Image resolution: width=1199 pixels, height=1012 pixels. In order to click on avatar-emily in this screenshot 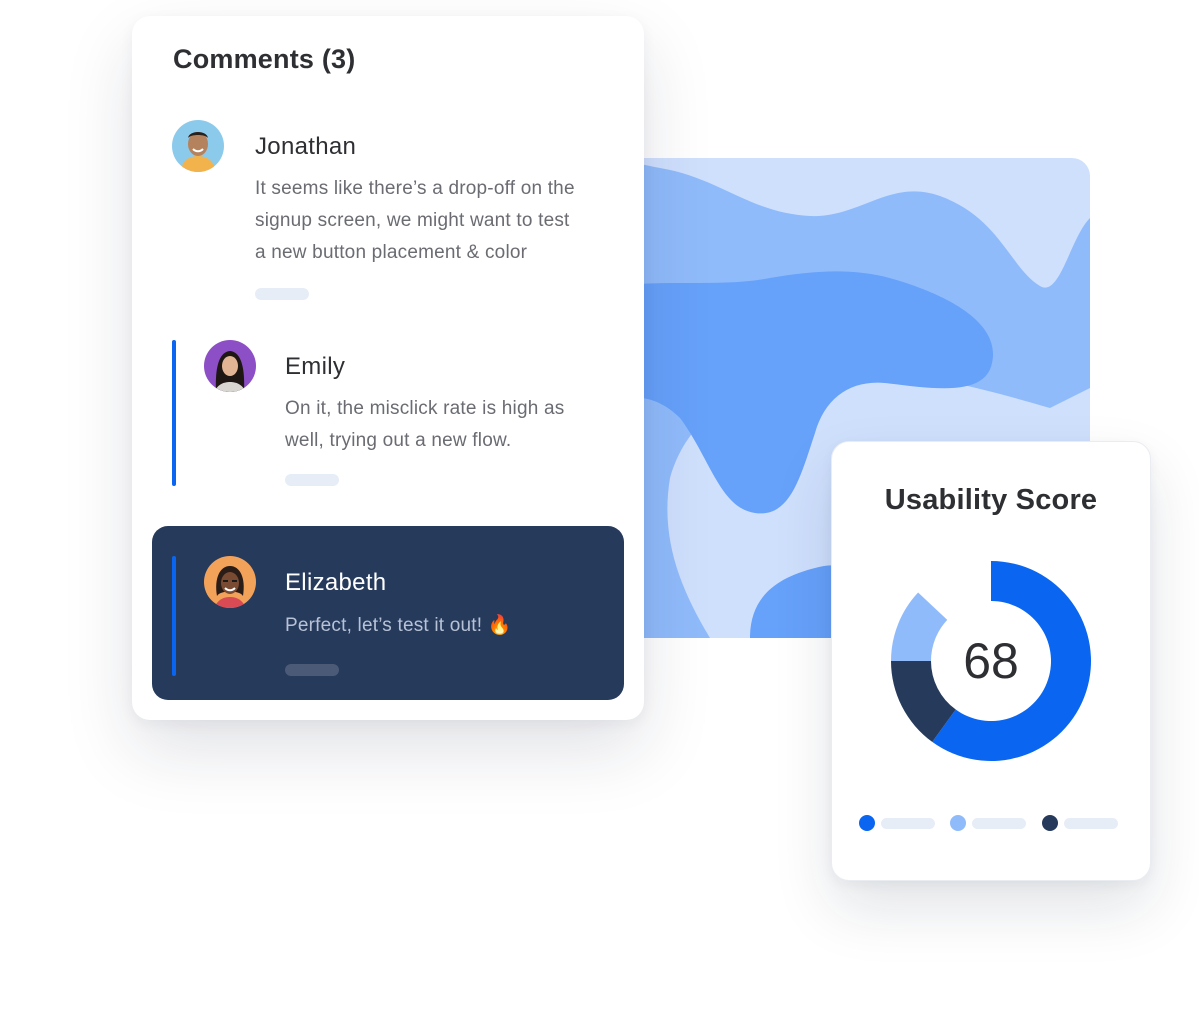, I will do `click(230, 366)`.